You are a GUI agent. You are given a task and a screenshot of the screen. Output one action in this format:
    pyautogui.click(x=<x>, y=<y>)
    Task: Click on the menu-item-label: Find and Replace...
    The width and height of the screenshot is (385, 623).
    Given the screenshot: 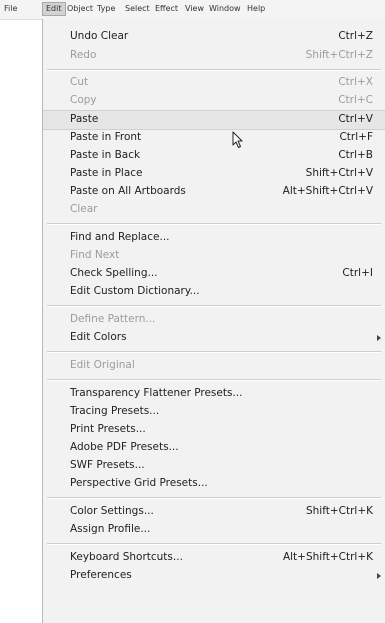 What is the action you would take?
    pyautogui.click(x=120, y=237)
    